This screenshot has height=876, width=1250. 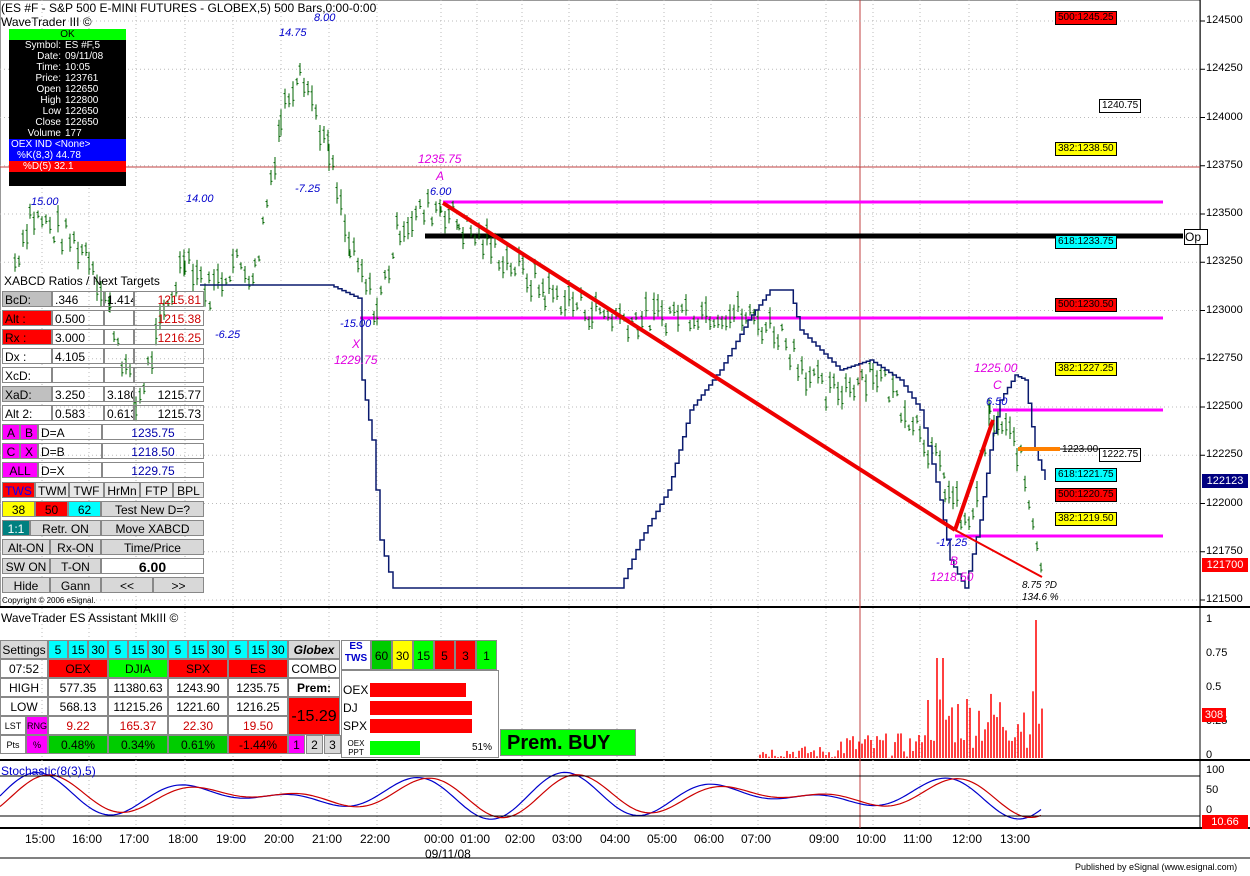 I want to click on ppt-bar, so click(x=395, y=748).